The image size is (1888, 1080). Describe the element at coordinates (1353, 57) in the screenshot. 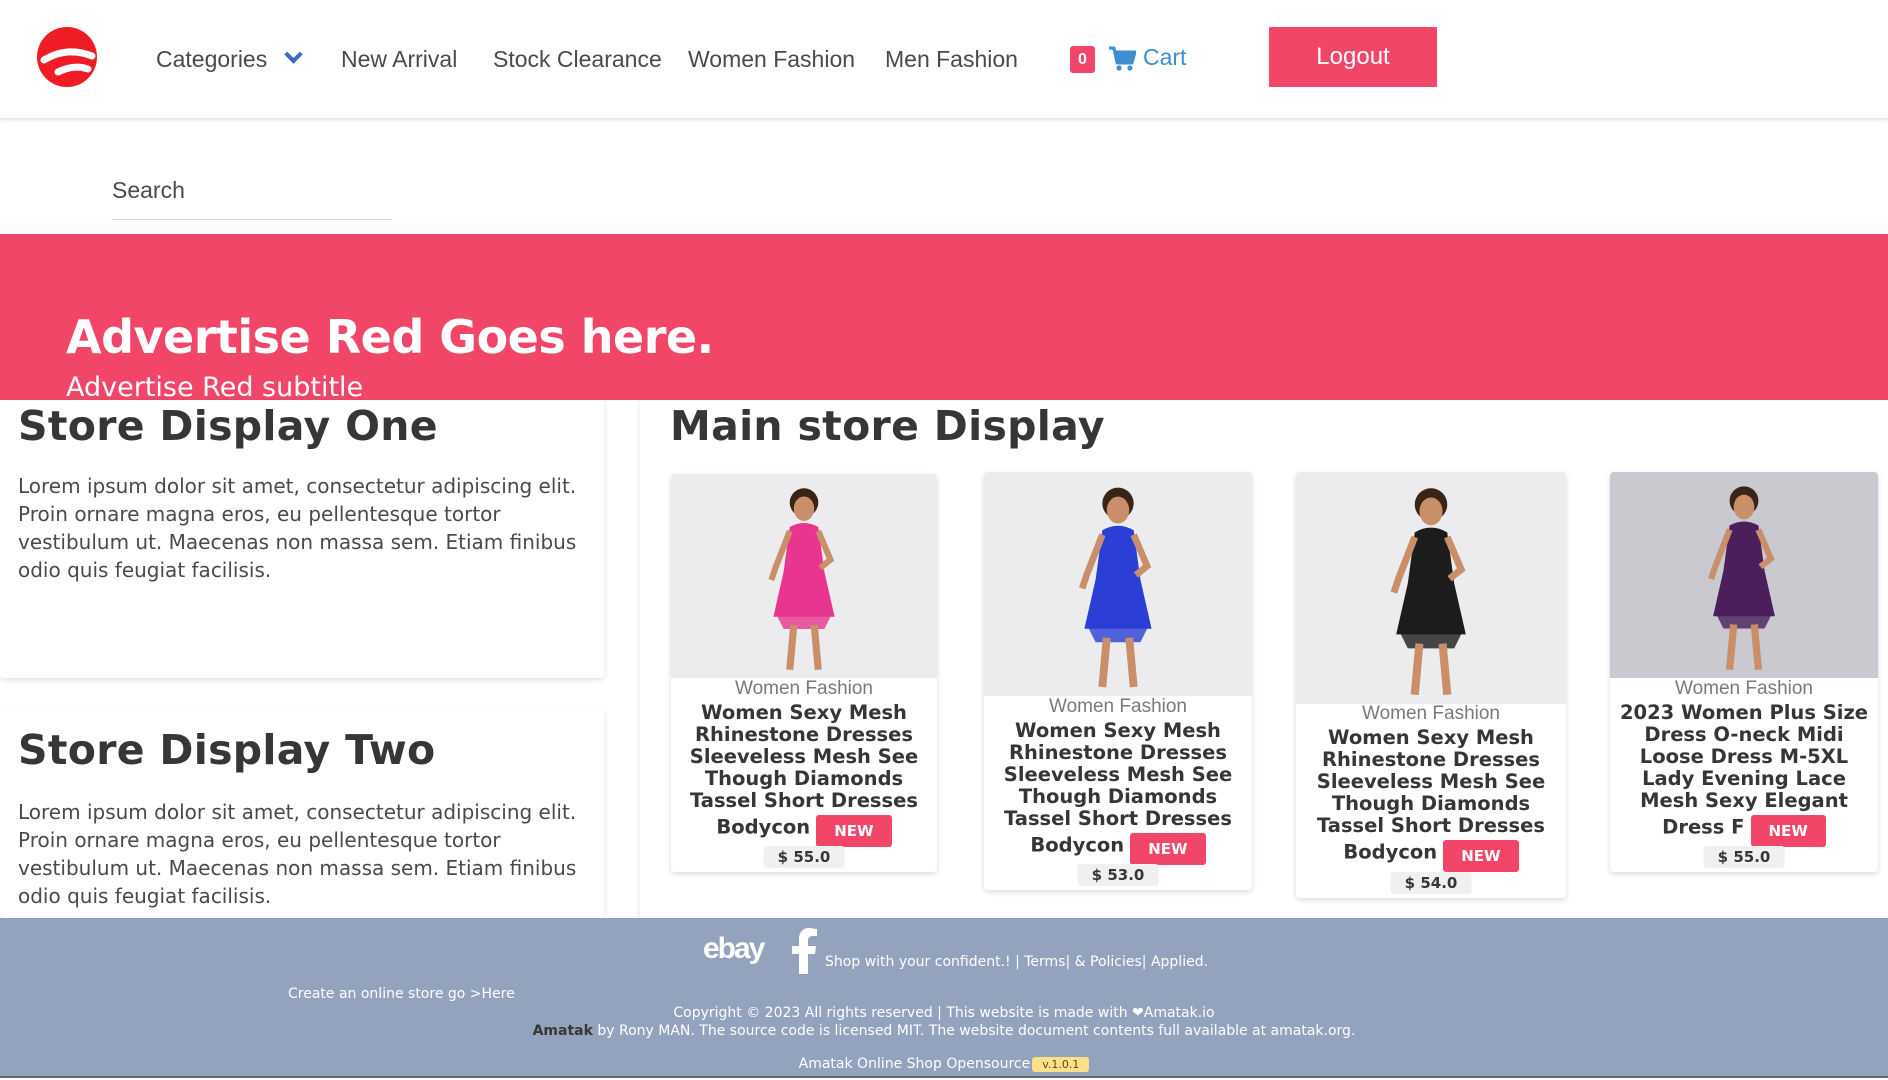

I see `logout-button: Logout` at that location.